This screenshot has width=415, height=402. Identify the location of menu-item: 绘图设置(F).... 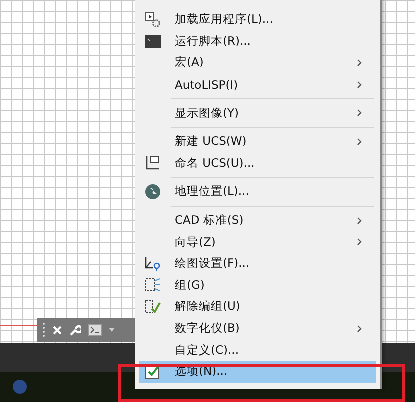
(257, 263).